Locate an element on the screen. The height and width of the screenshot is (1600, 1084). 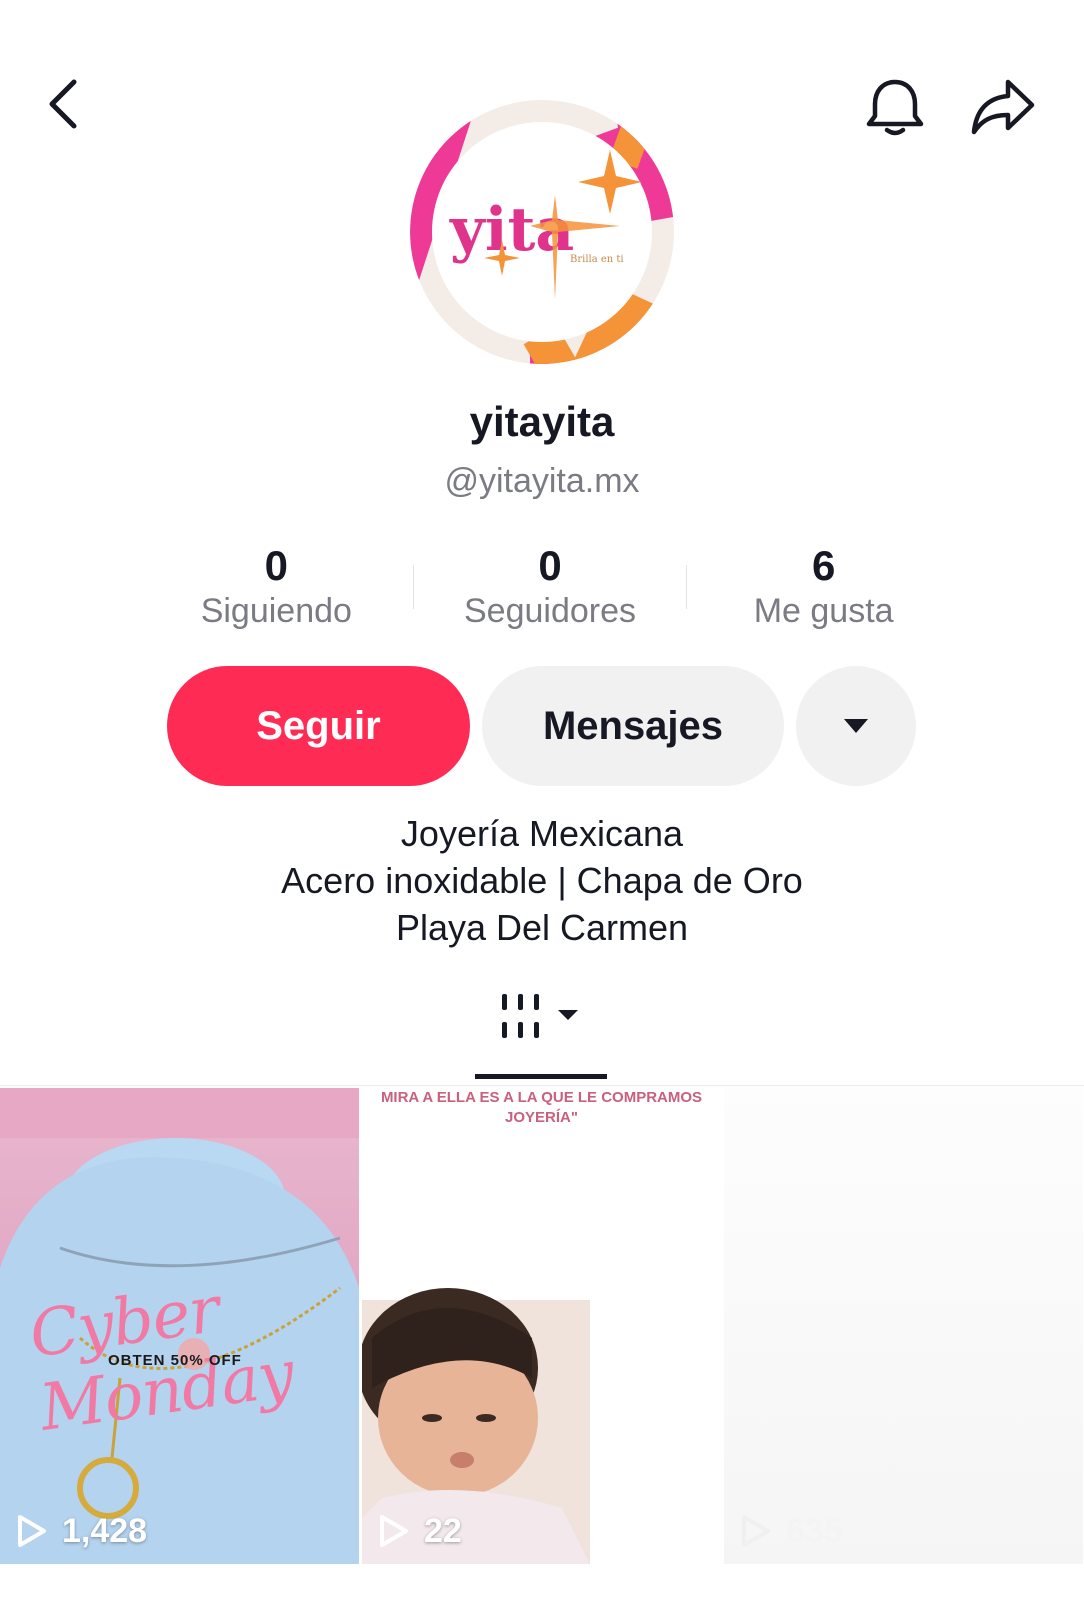
caret-down-icon is located at coordinates (856, 726).